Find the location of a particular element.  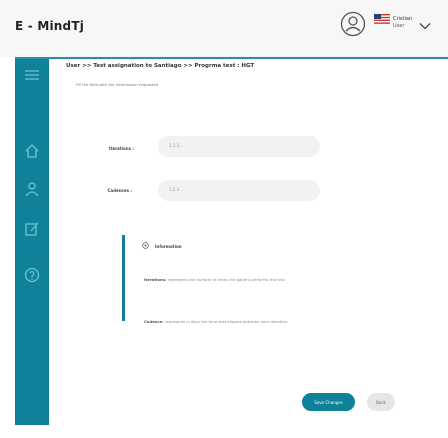

header-divider is located at coordinates (231, 58).